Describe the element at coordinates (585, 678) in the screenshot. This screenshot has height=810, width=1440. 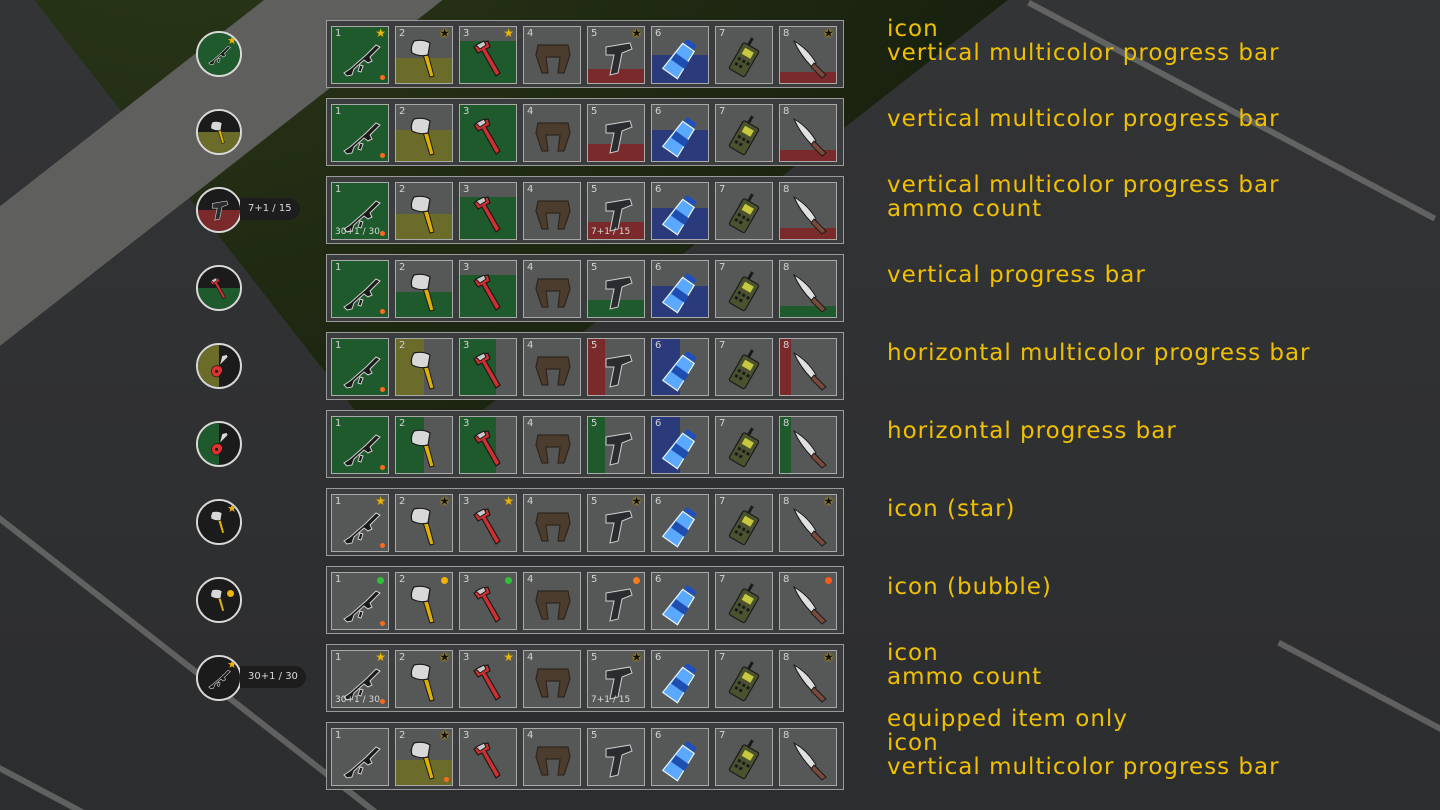
I see `hotbar: 1 ★ 30+1 / 30 2 ★ 3 ★ 4 5 ★ 7+1 / 15 6 7 8 ★` at that location.